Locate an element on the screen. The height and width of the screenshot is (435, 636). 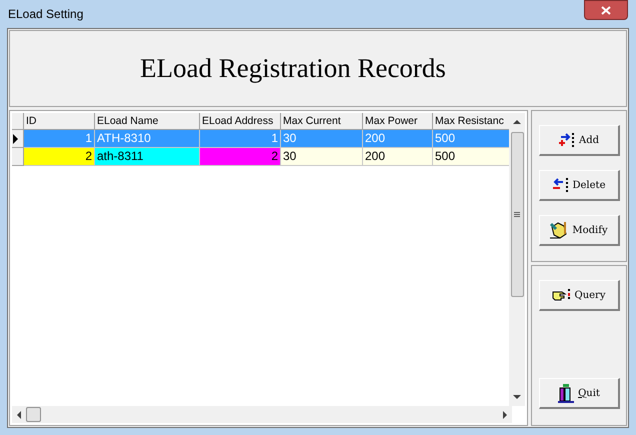
table-cell: ath-8311 is located at coordinates (147, 157).